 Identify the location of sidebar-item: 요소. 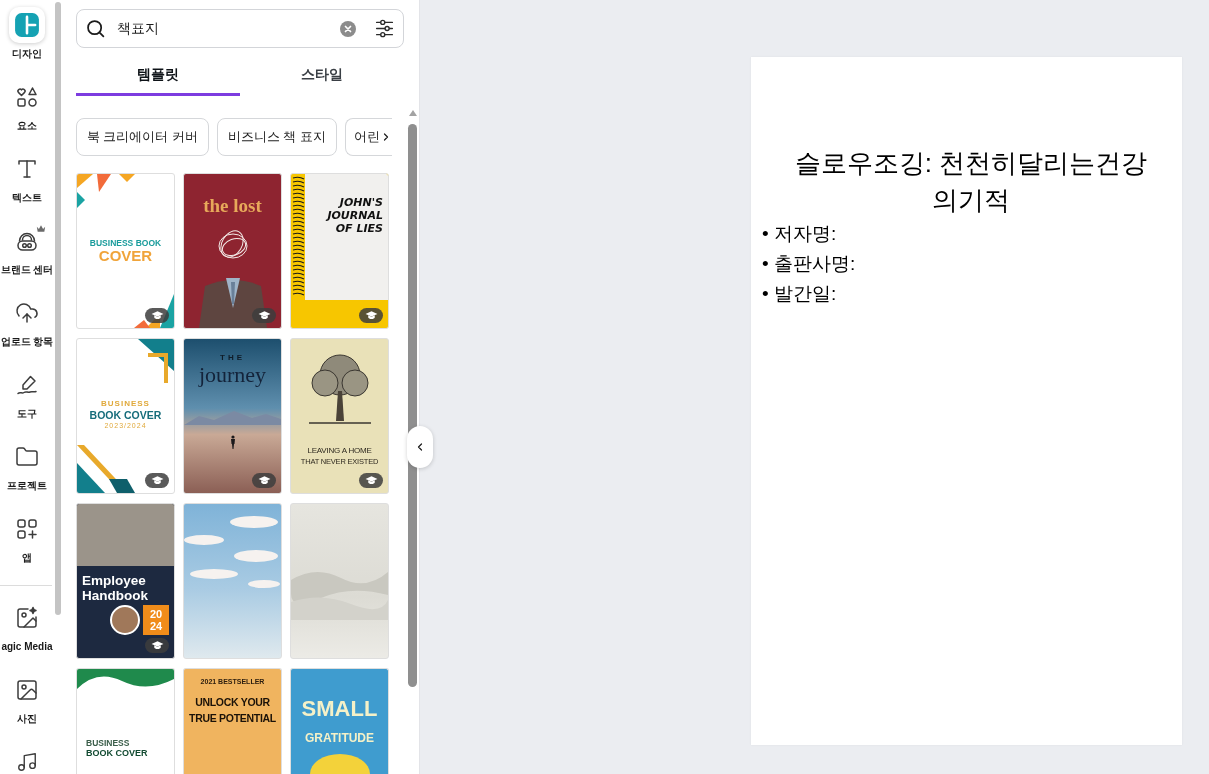
(27, 108).